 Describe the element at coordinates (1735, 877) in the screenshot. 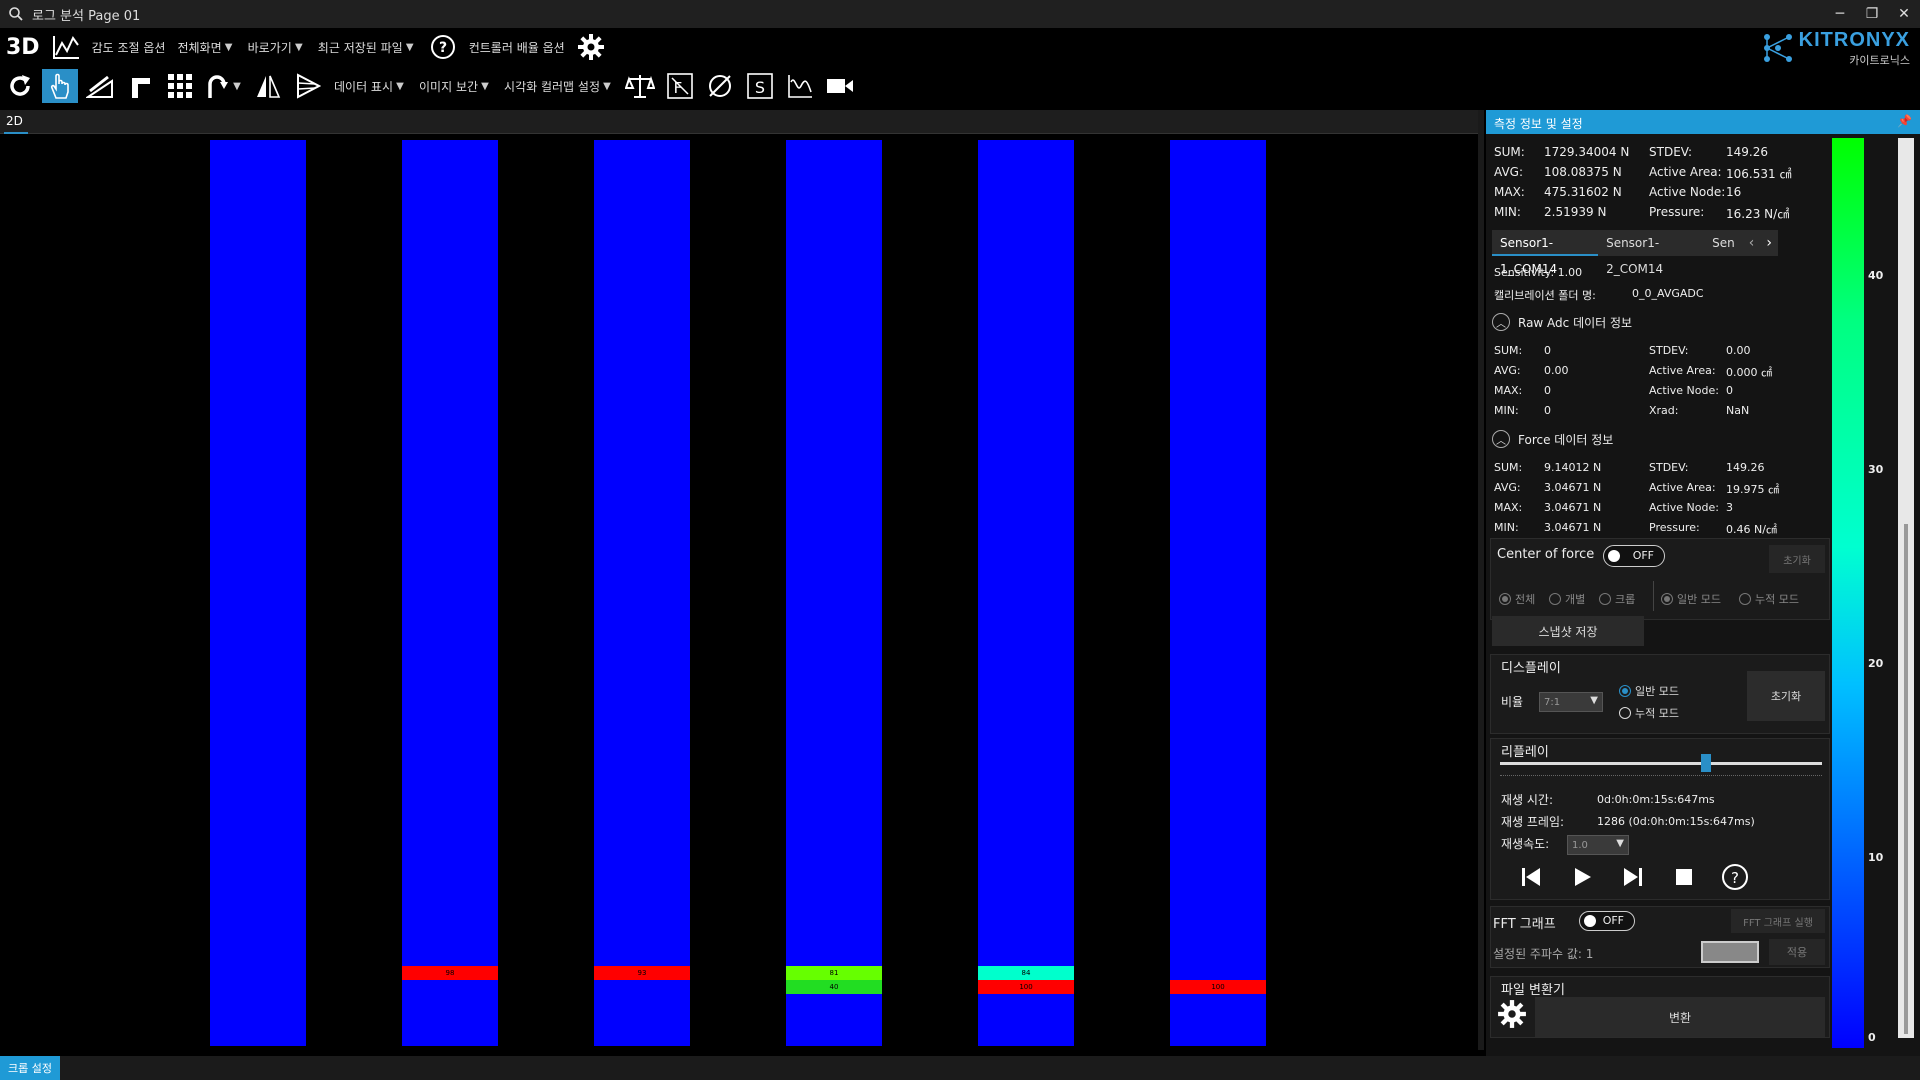

I see `replay-help-button: ?` at that location.